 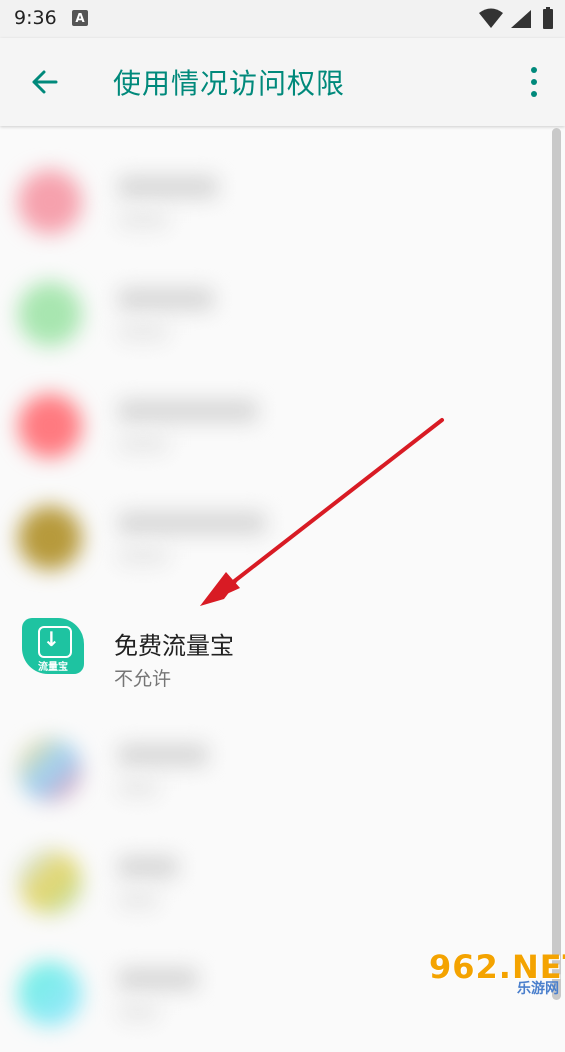 What do you see at coordinates (53, 646) in the screenshot?
I see `liuliangbao-app-icon: ↓ 流量宝` at bounding box center [53, 646].